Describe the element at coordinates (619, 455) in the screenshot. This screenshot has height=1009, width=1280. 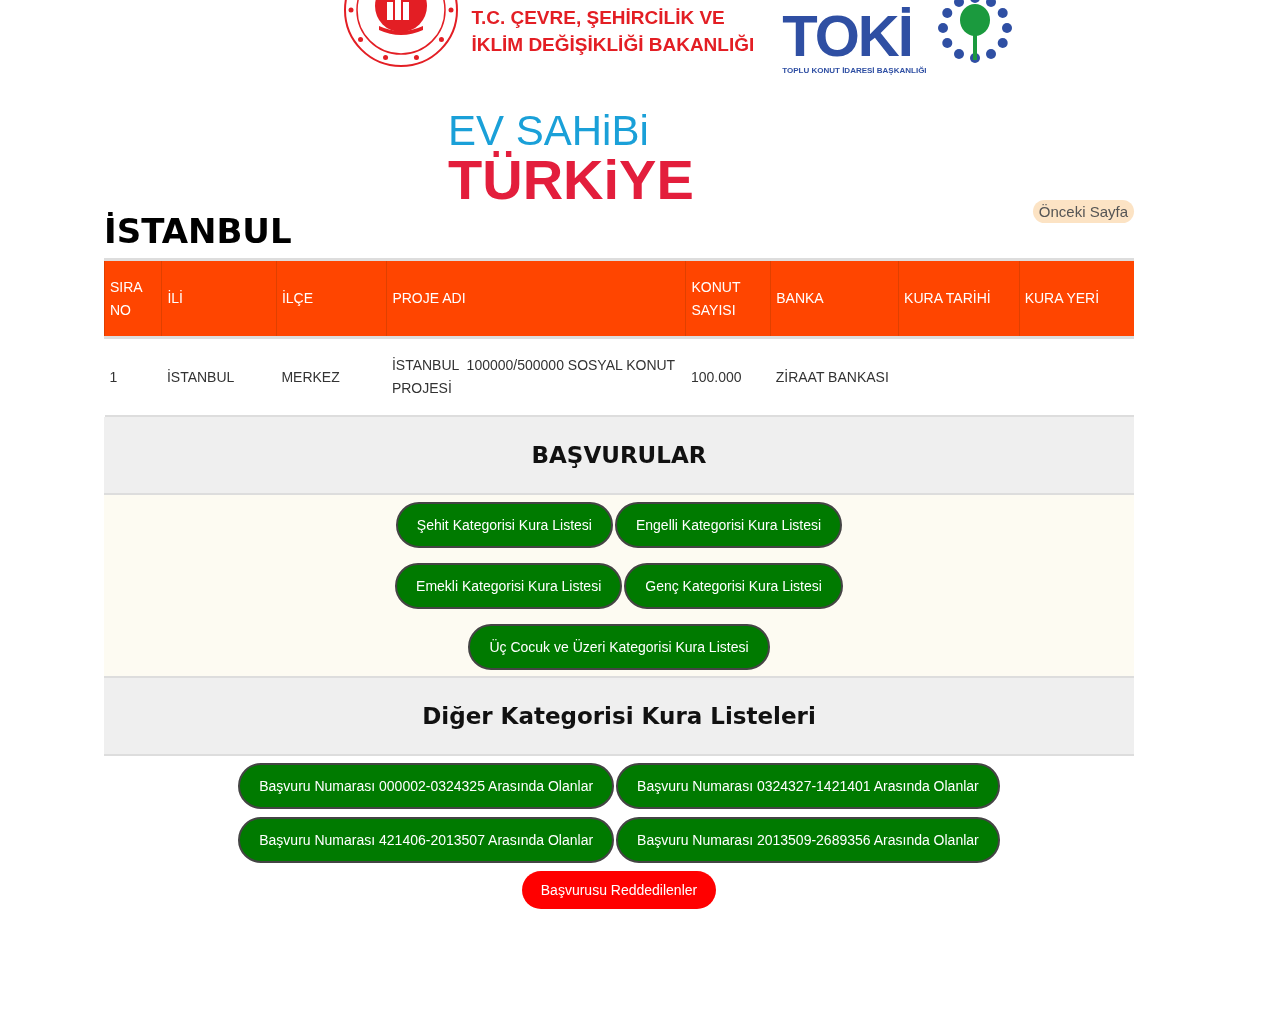
I see `section-title: BAŞVURULAR` at that location.